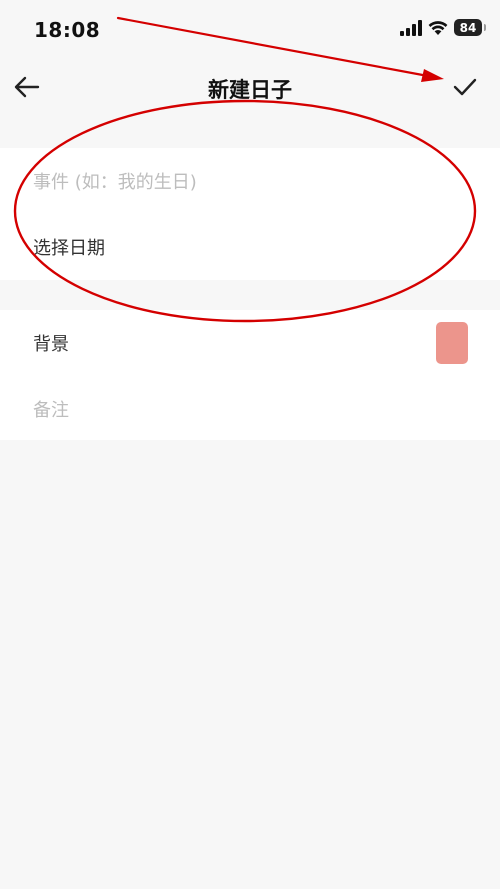  I want to click on battery-icon: 84, so click(470, 27).